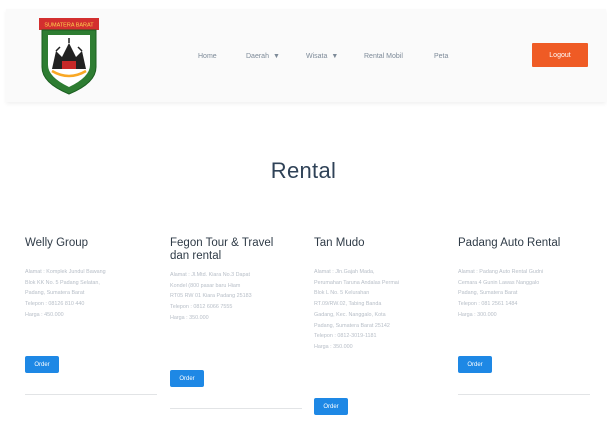  Describe the element at coordinates (205, 285) in the screenshot. I see `rental-address: Kondel (800 pasar baru Hiam` at that location.